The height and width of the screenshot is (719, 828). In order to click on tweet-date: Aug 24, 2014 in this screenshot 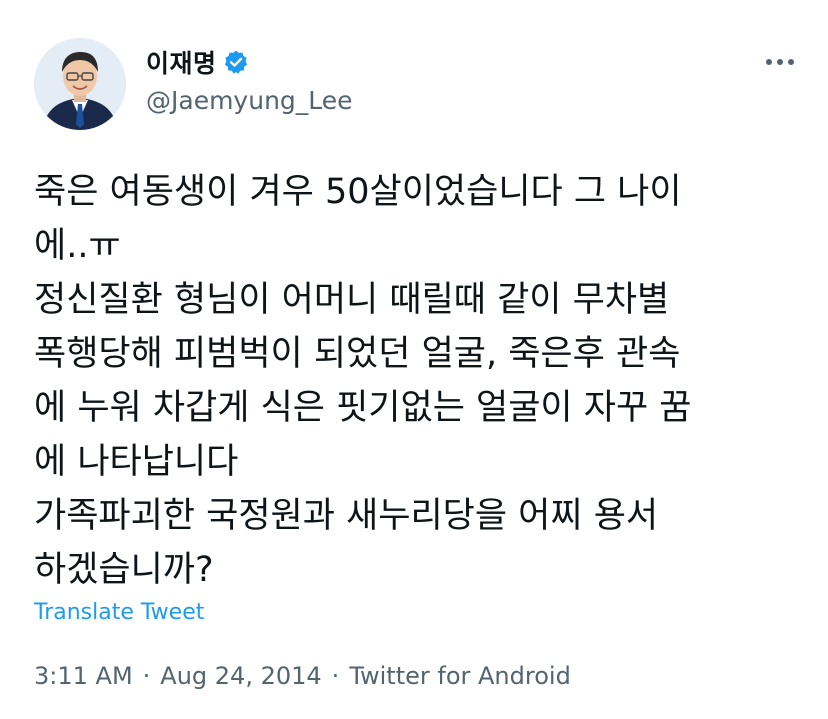, I will do `click(240, 676)`.